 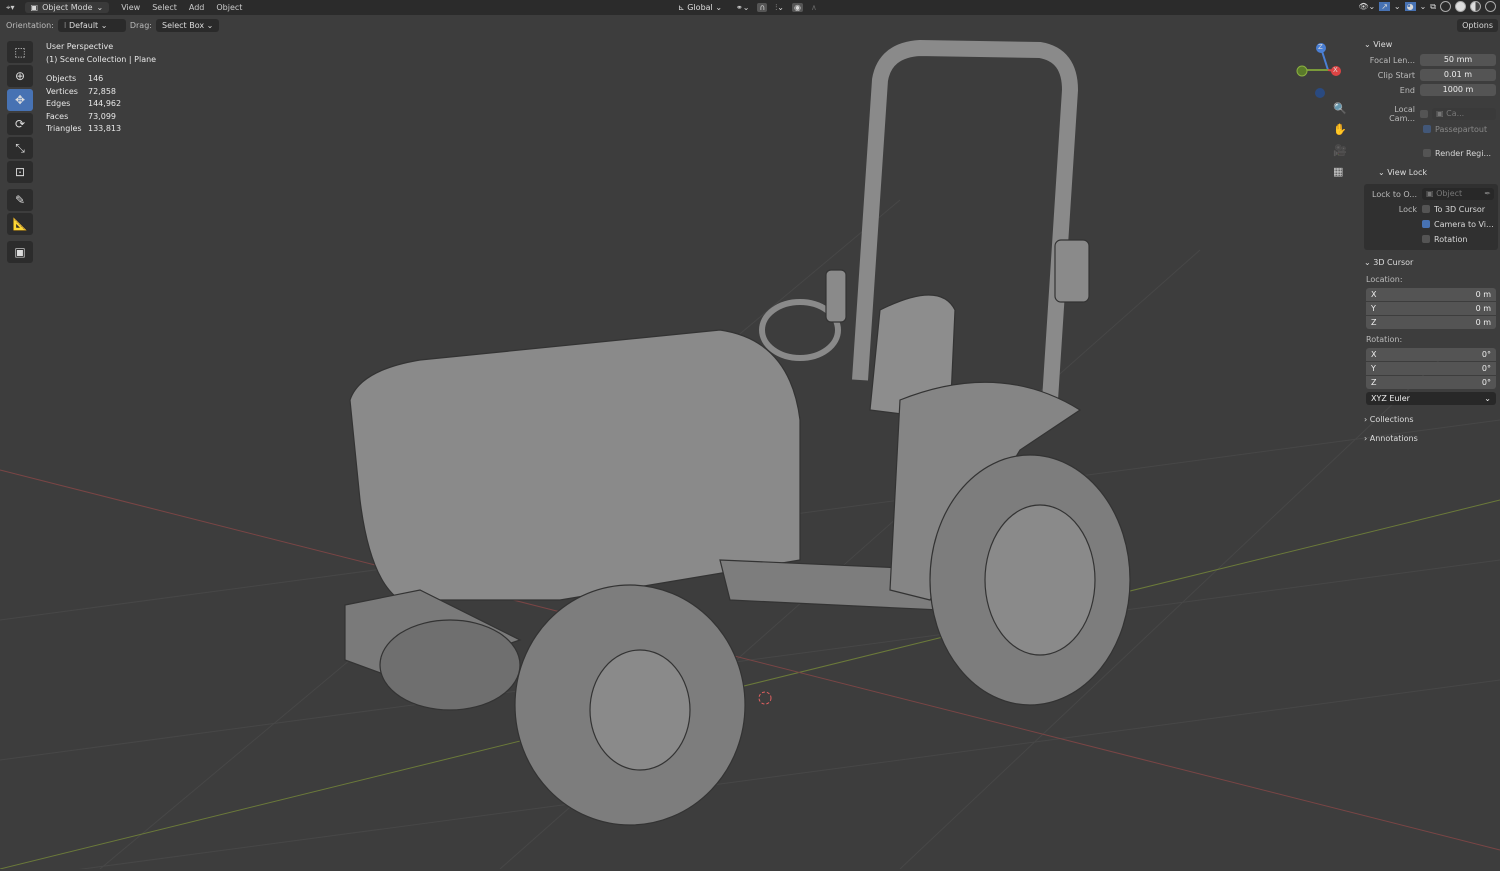 I want to click on select-box-tool-icon: ⬚, so click(x=20, y=52).